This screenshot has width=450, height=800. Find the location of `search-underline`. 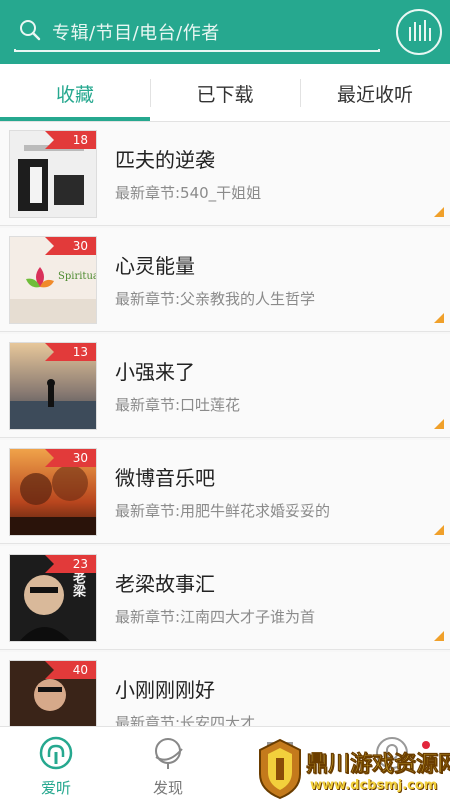

search-underline is located at coordinates (197, 50).